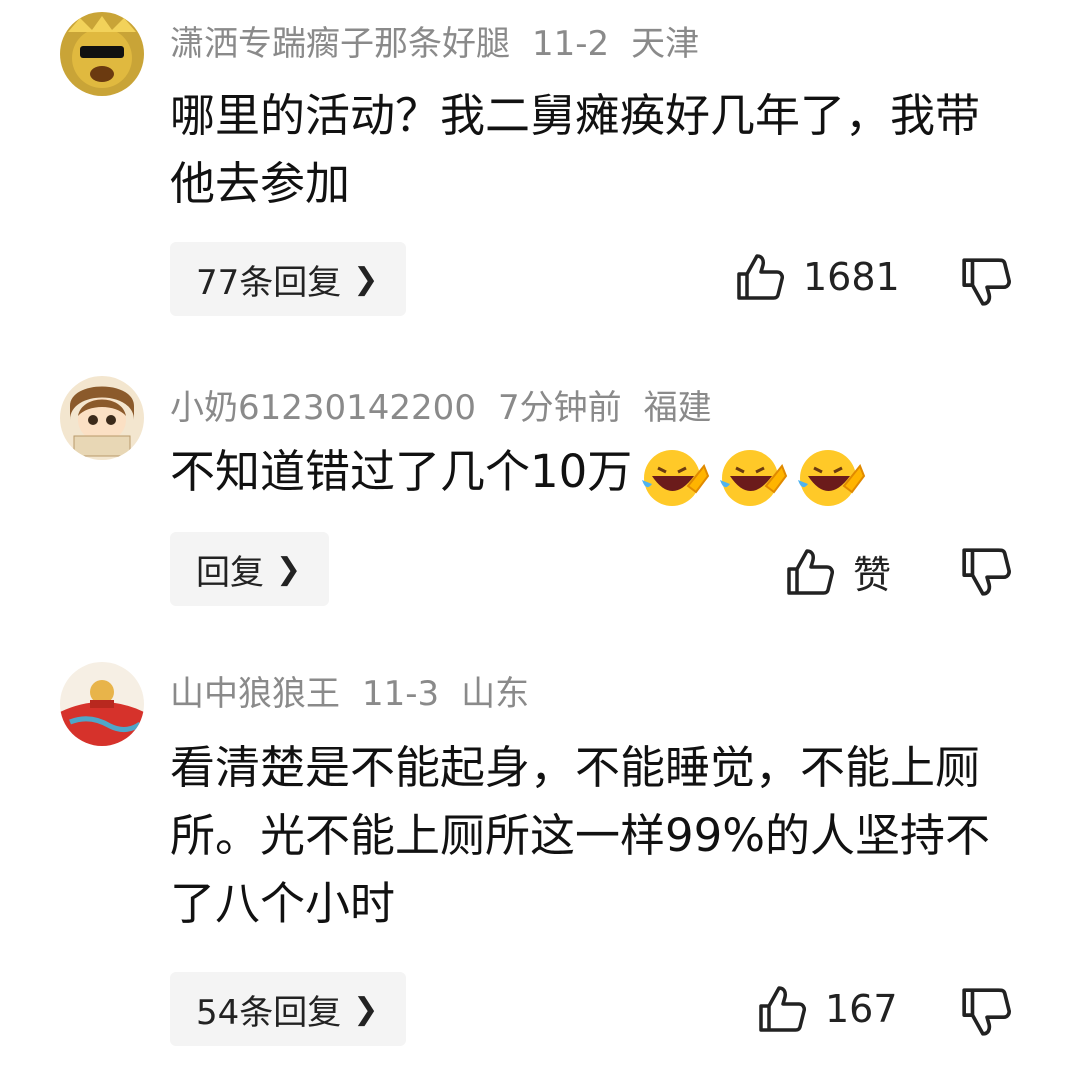 Image resolution: width=1080 pixels, height=1070 pixels. What do you see at coordinates (851, 277) in the screenshot?
I see `like-count: 1681` at bounding box center [851, 277].